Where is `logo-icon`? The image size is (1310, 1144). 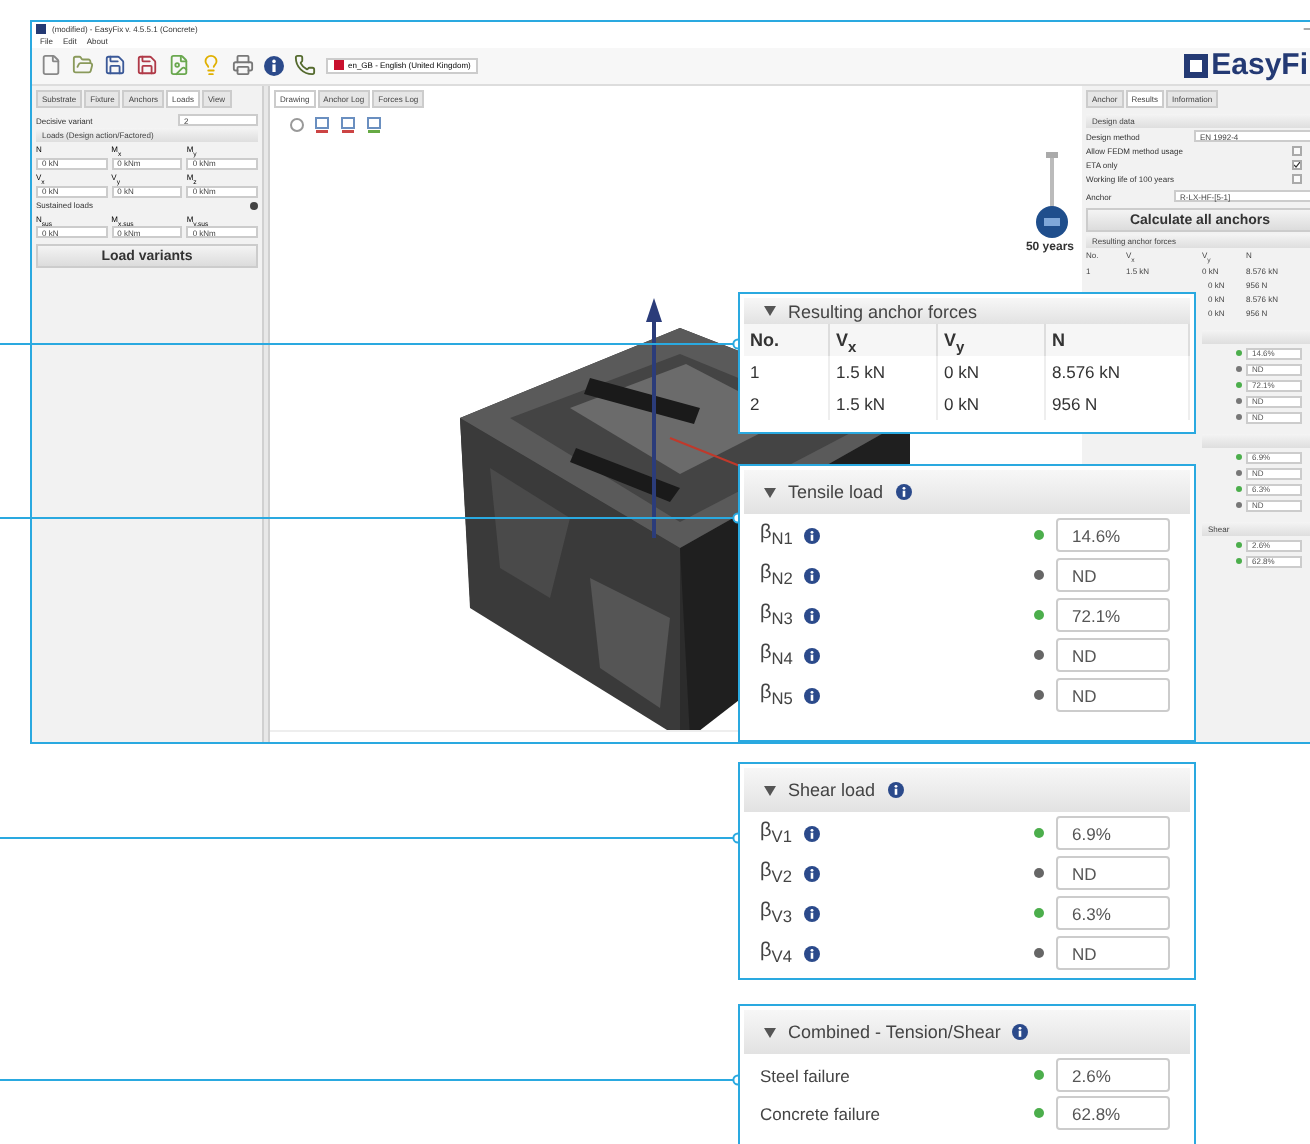 logo-icon is located at coordinates (1195, 65).